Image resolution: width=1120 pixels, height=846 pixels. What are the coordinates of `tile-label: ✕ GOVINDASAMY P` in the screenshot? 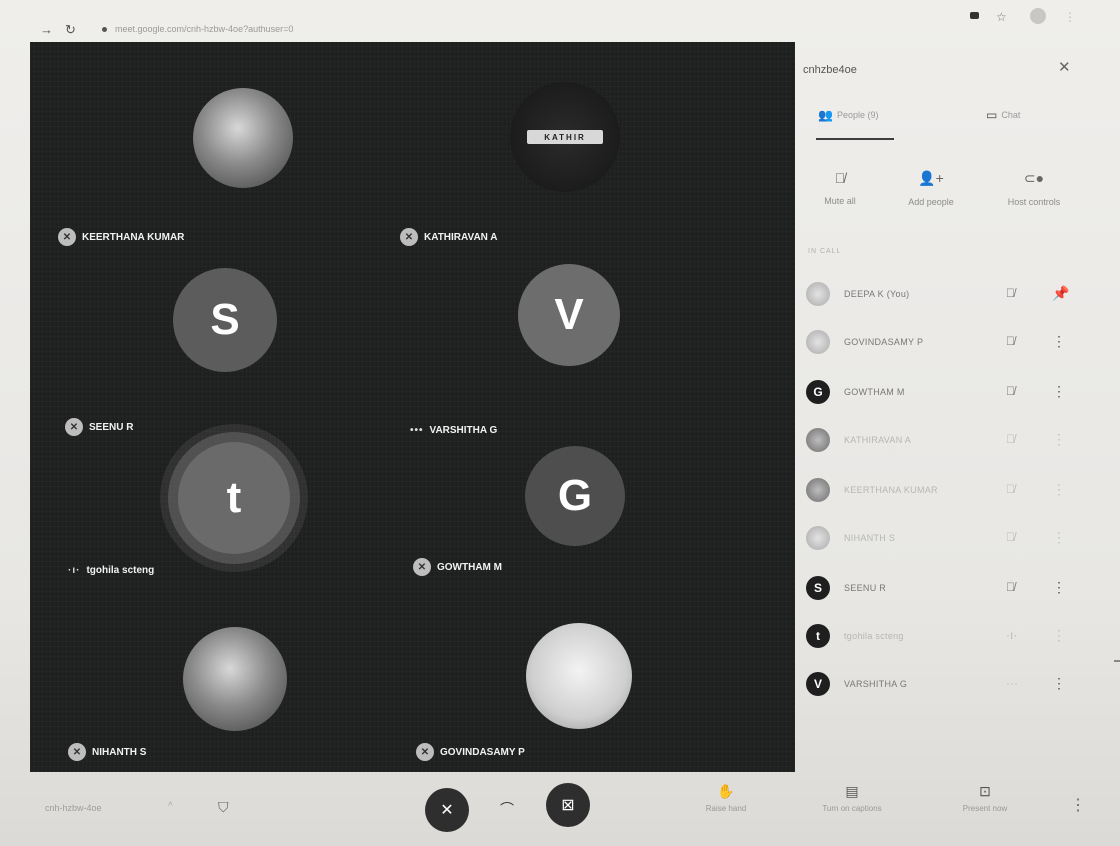 It's located at (470, 752).